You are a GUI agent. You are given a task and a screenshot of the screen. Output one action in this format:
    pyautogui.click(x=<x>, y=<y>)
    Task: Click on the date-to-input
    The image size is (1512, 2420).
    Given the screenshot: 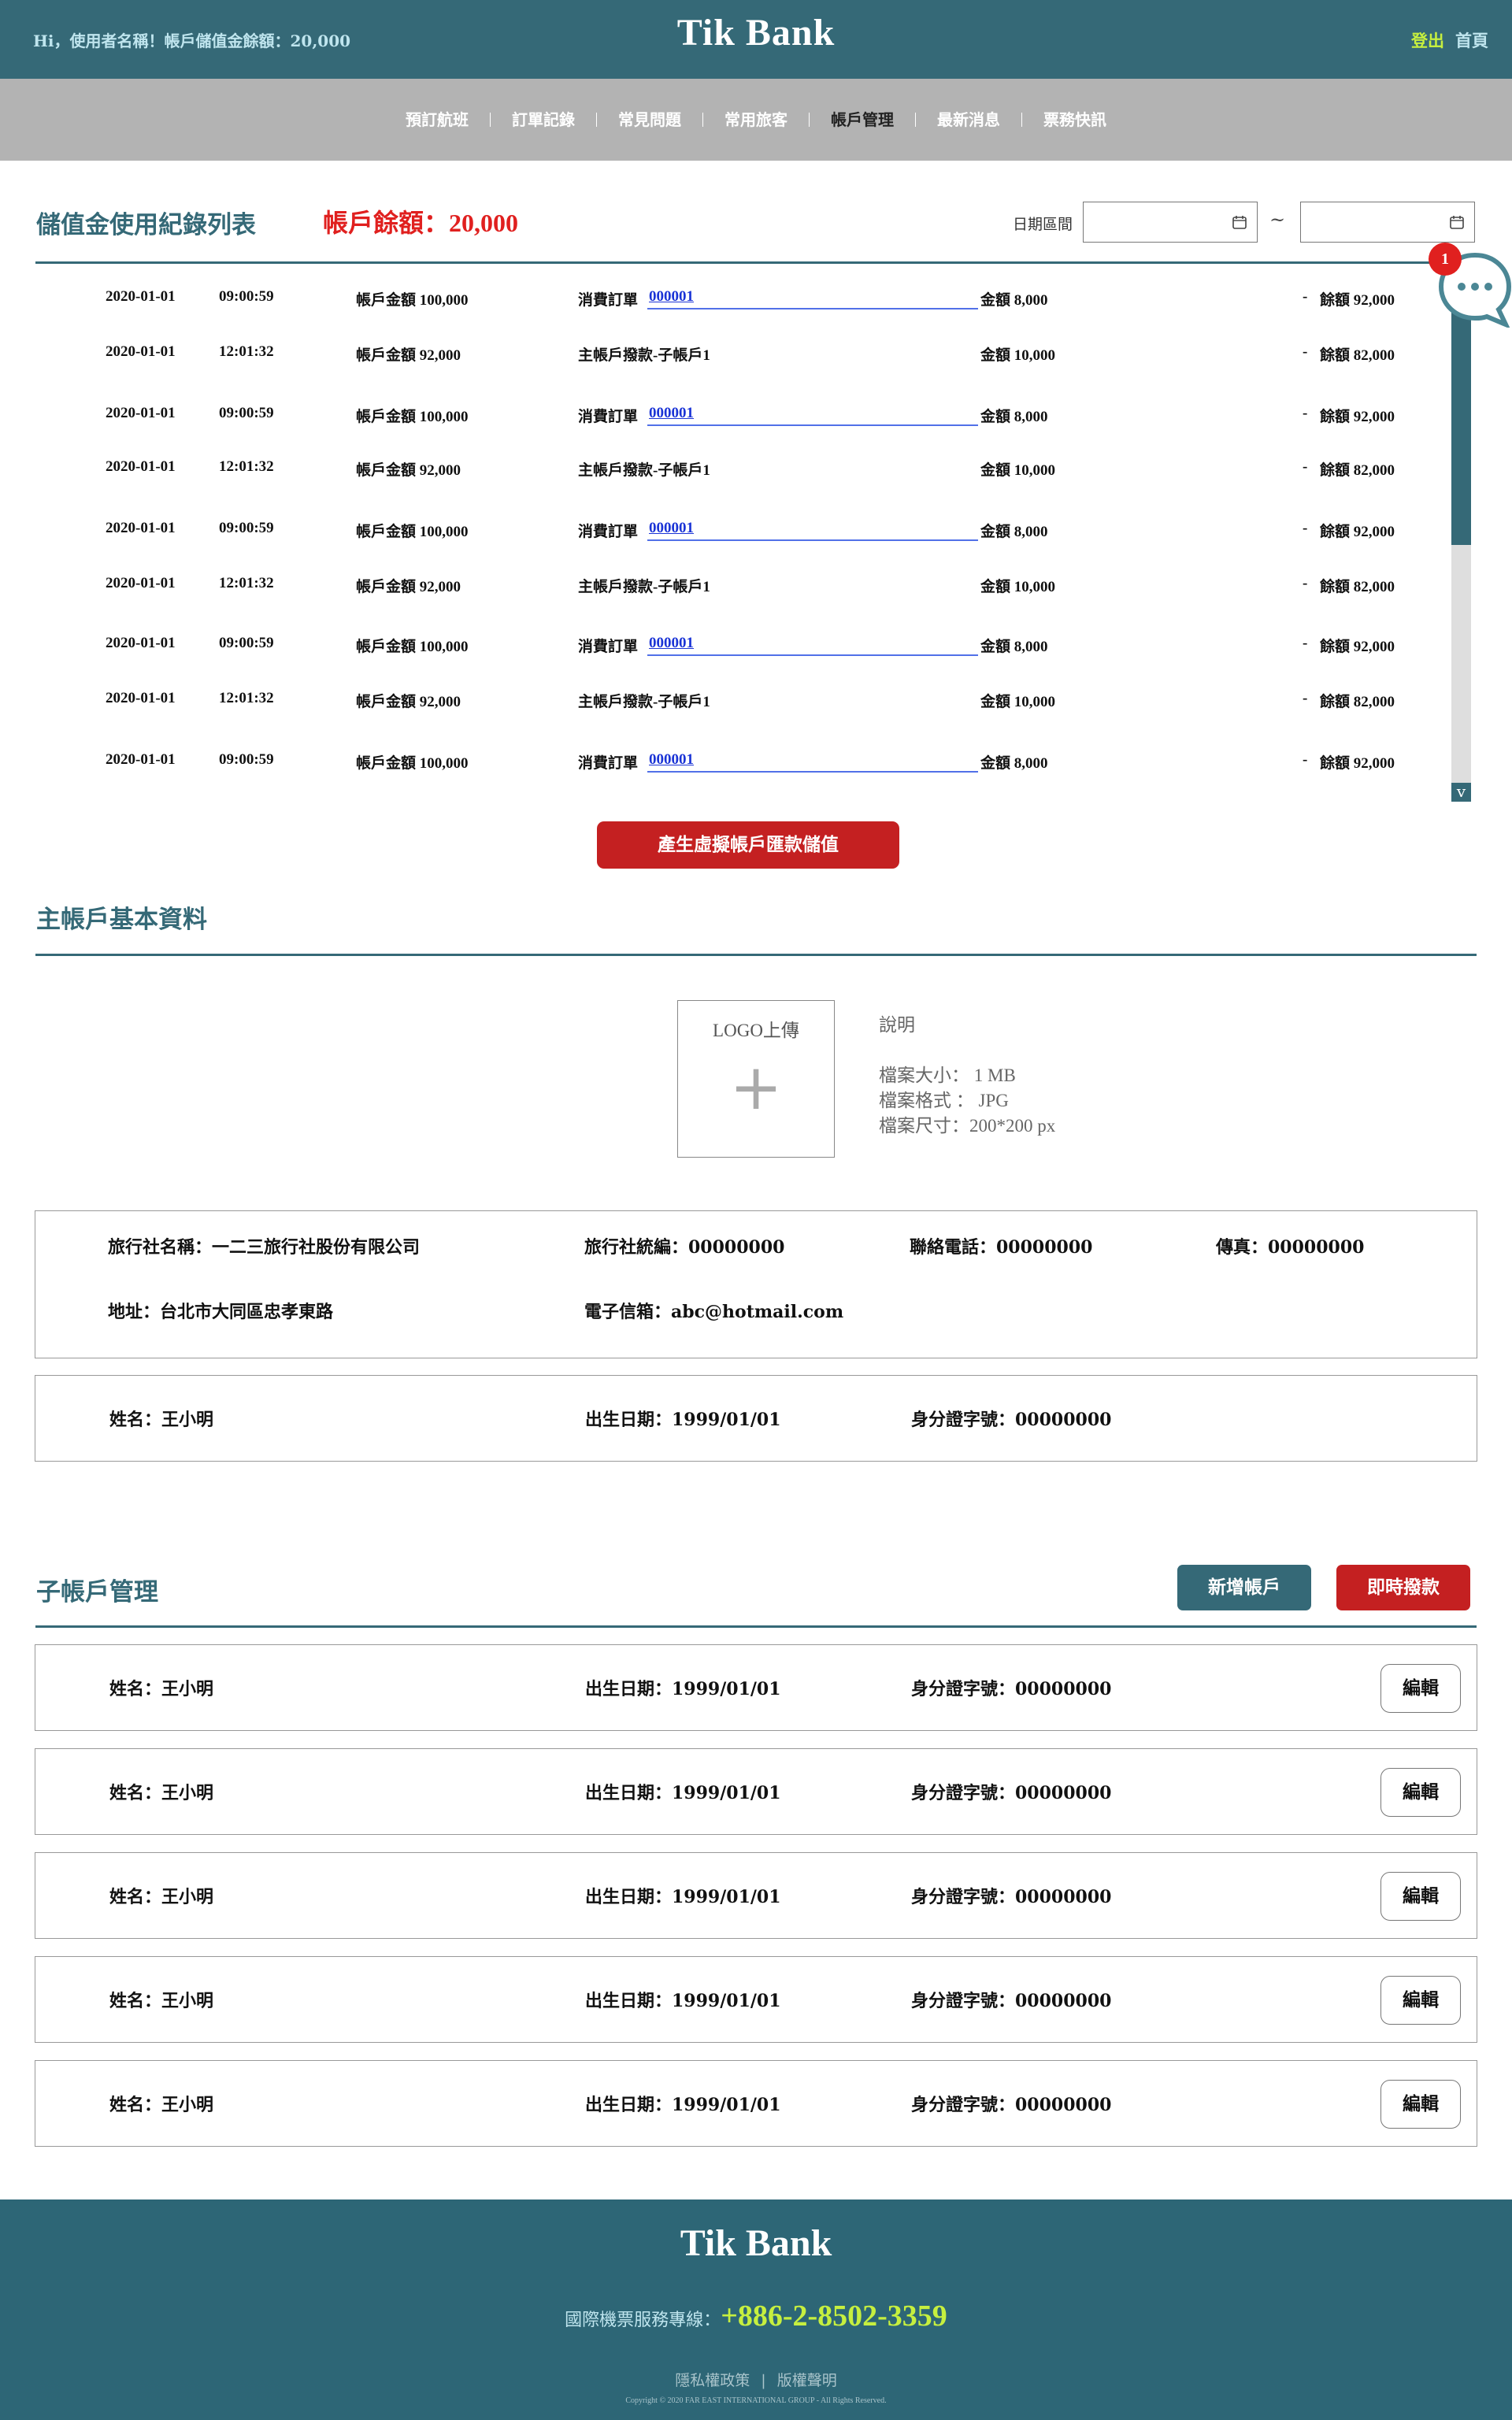 What is the action you would take?
    pyautogui.click(x=1387, y=222)
    